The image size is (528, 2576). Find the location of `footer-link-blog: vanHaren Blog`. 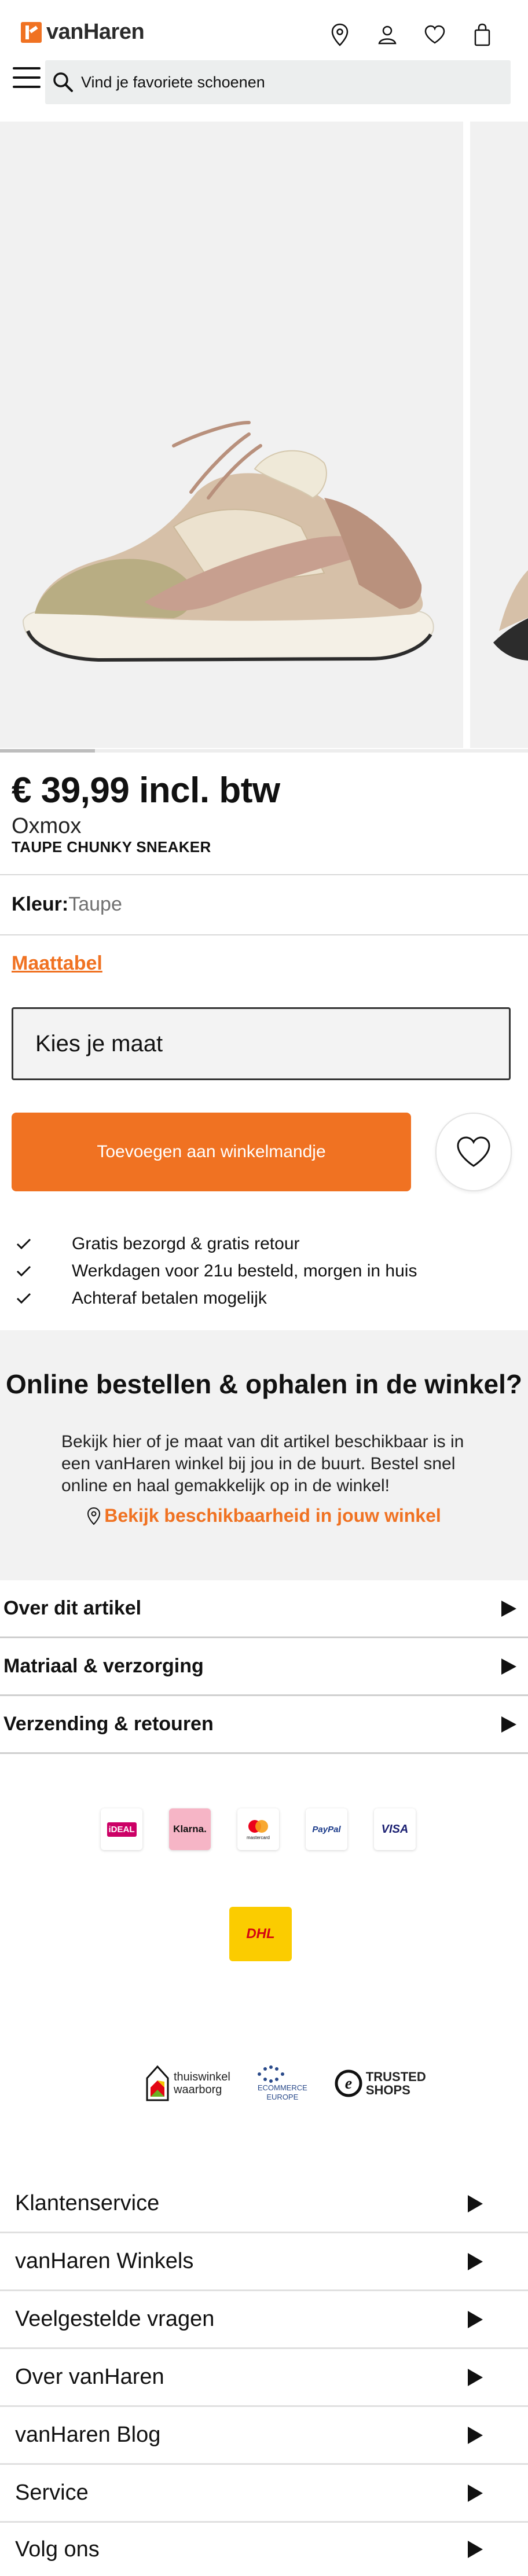

footer-link-blog: vanHaren Blog is located at coordinates (264, 2436).